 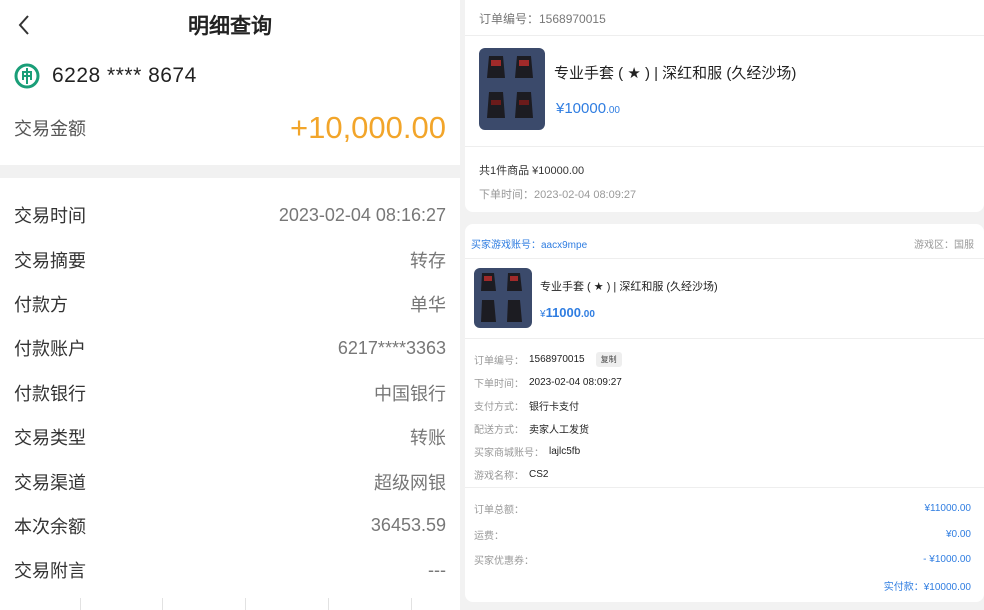 I want to click on info-label: 下单时间：, so click(x=499, y=384).